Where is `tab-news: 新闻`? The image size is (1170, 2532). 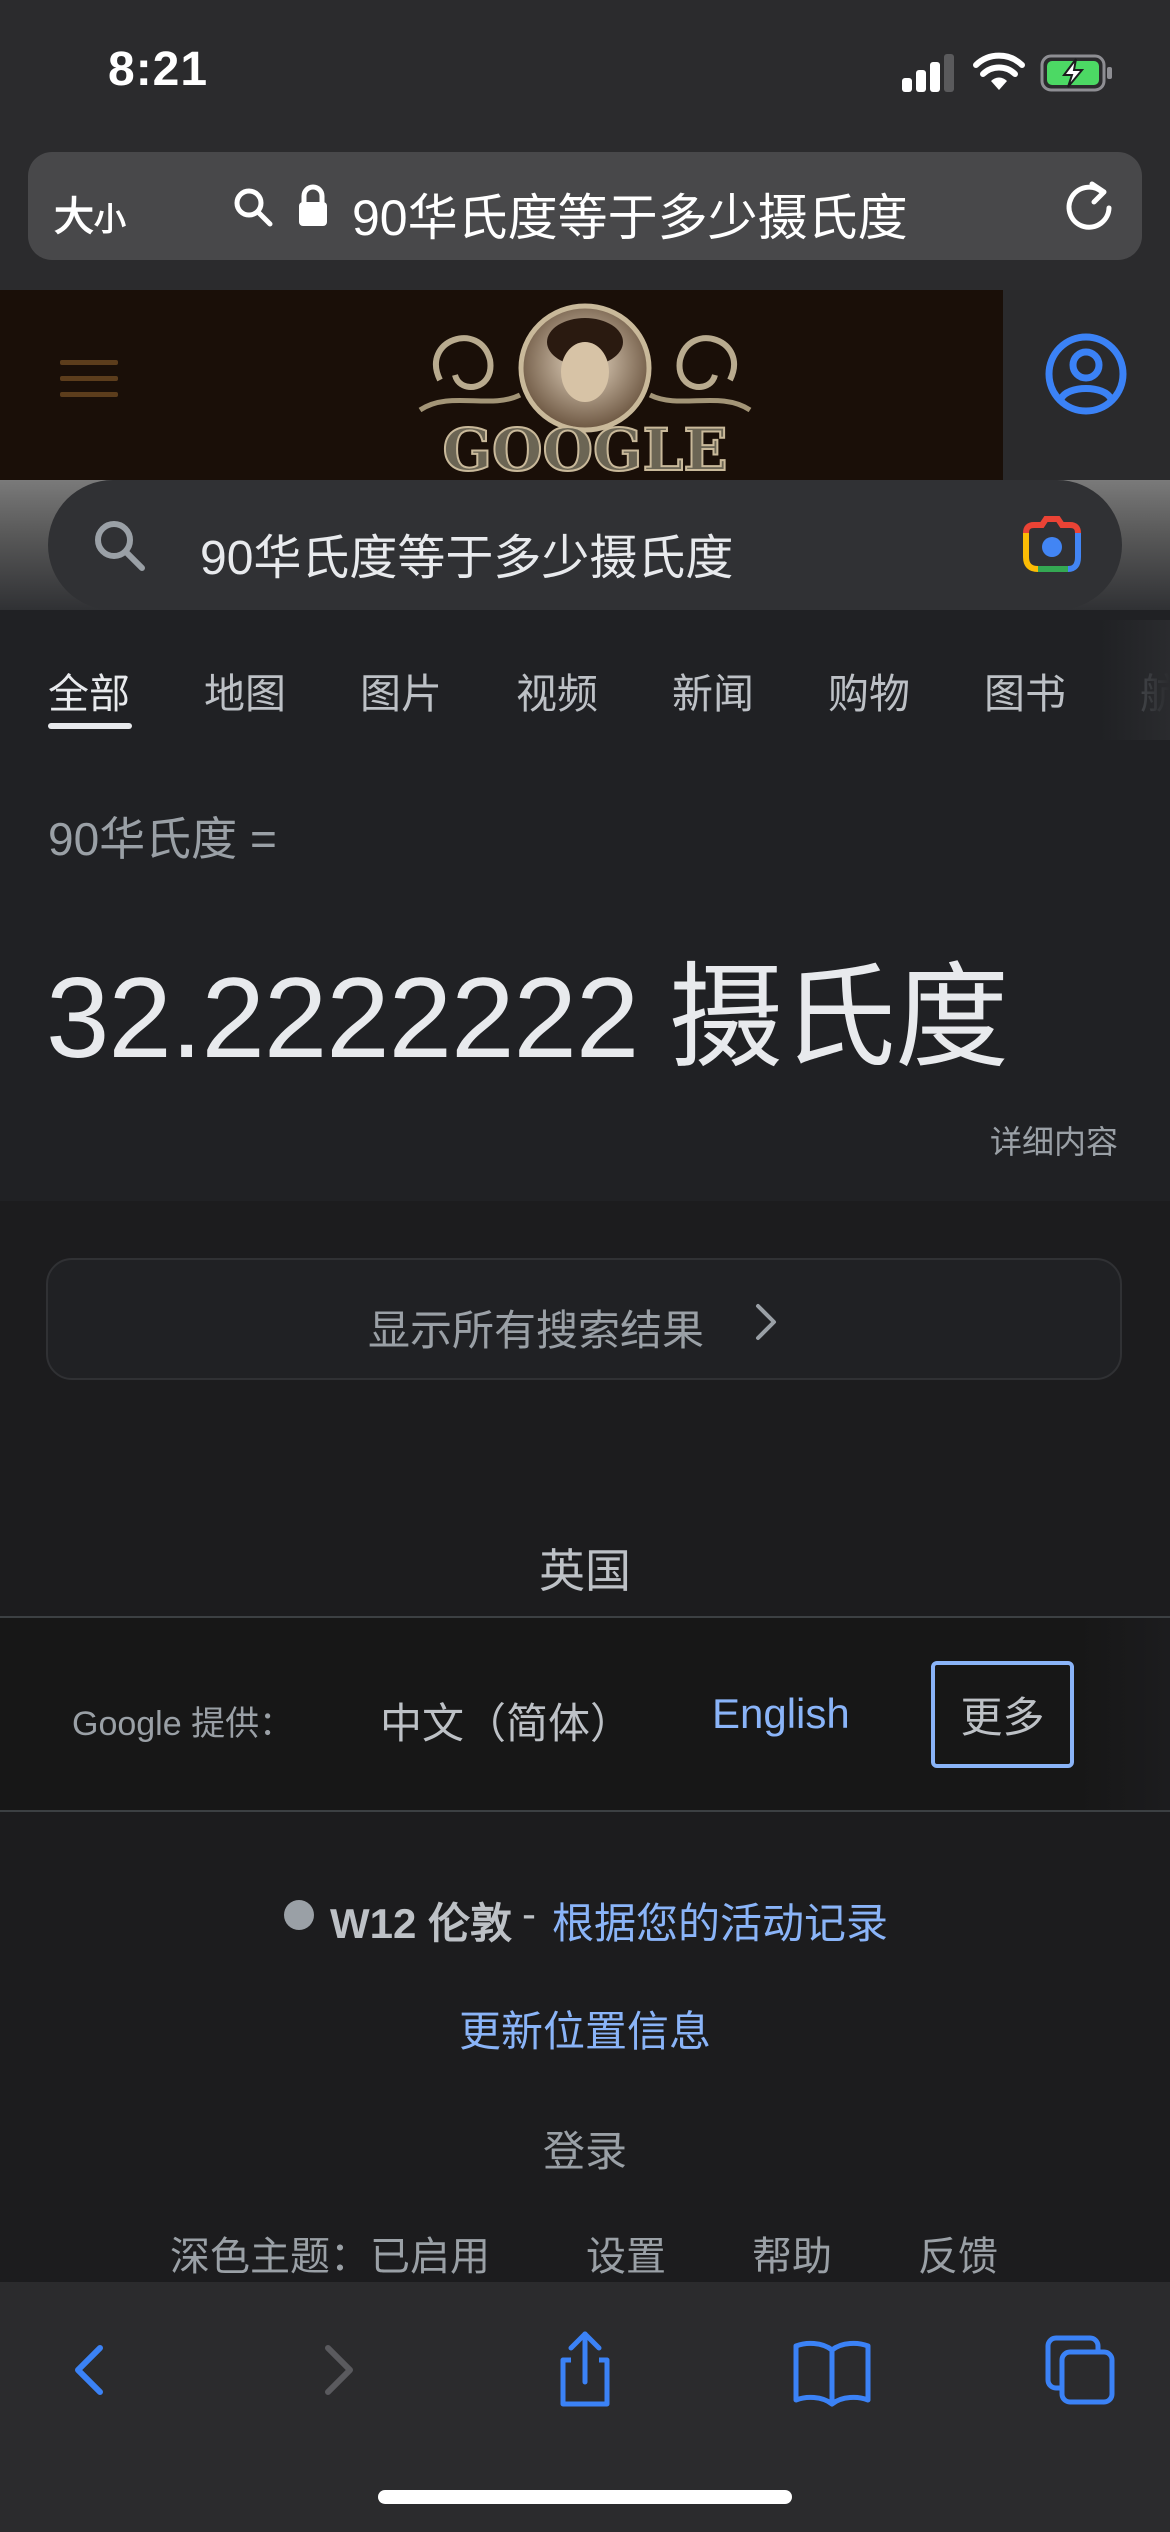
tab-news: 新闻 is located at coordinates (713, 690).